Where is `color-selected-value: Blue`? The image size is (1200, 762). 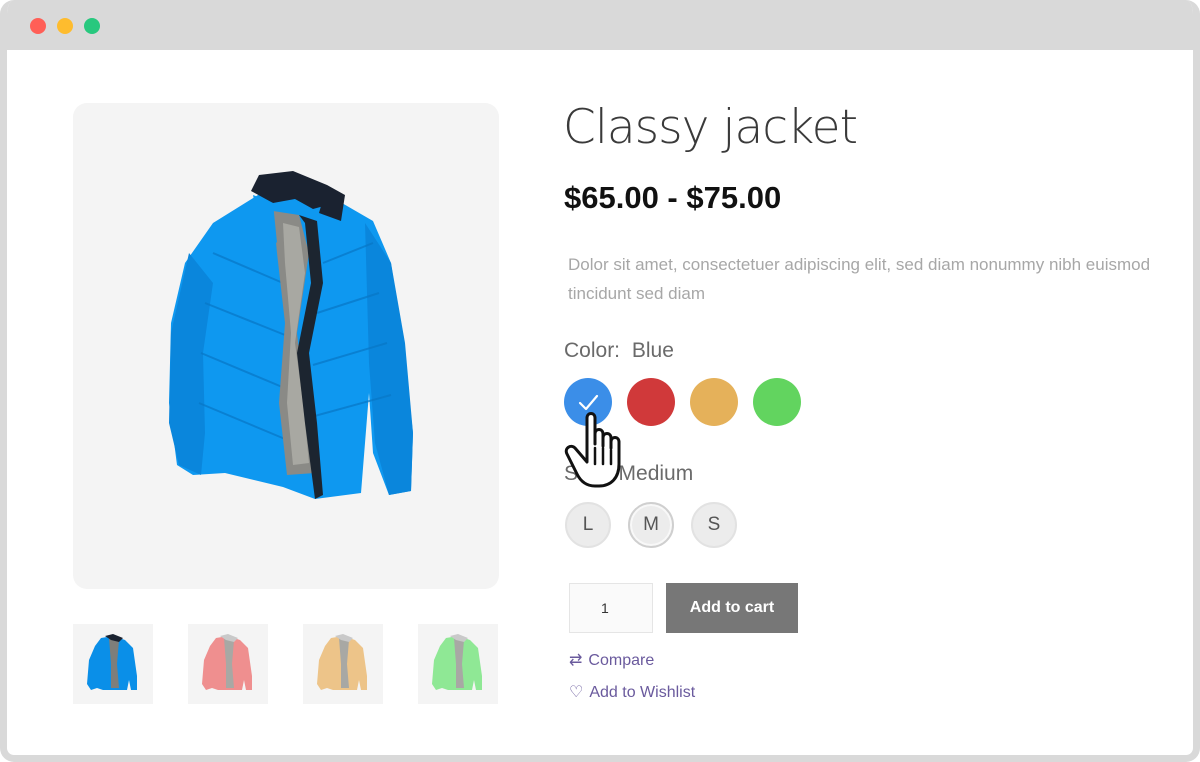
color-selected-value: Blue is located at coordinates (652, 350).